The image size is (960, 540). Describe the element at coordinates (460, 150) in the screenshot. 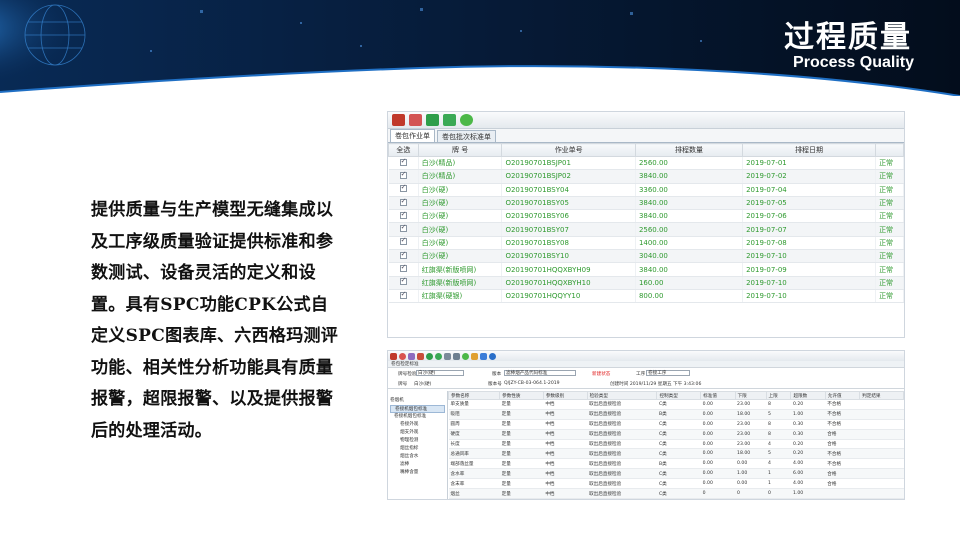

I see `column-header: 牌 号` at that location.